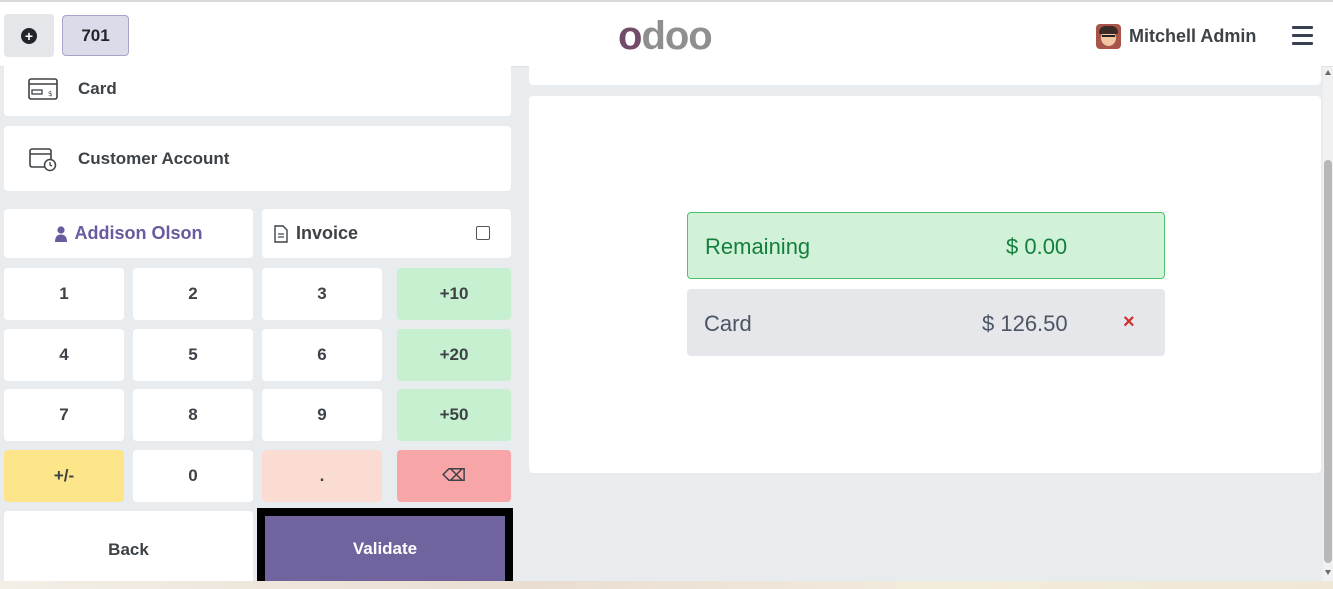  I want to click on payment-method-customer-account: Customer Account, so click(257, 158).